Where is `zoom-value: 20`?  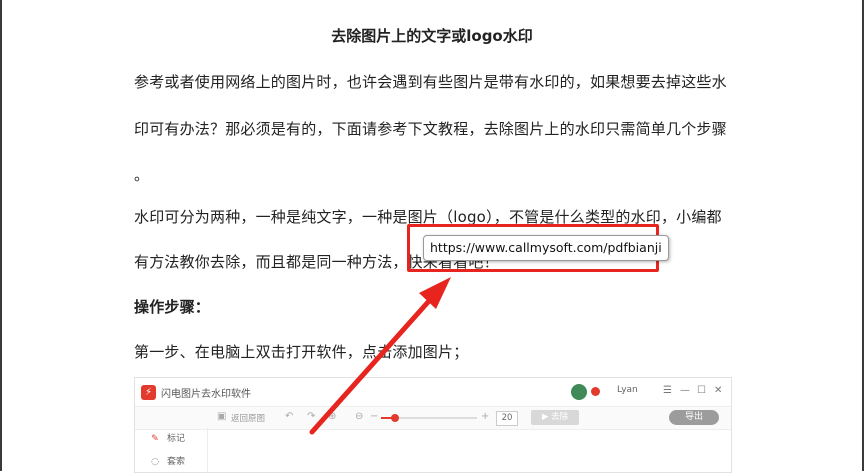 zoom-value: 20 is located at coordinates (507, 418).